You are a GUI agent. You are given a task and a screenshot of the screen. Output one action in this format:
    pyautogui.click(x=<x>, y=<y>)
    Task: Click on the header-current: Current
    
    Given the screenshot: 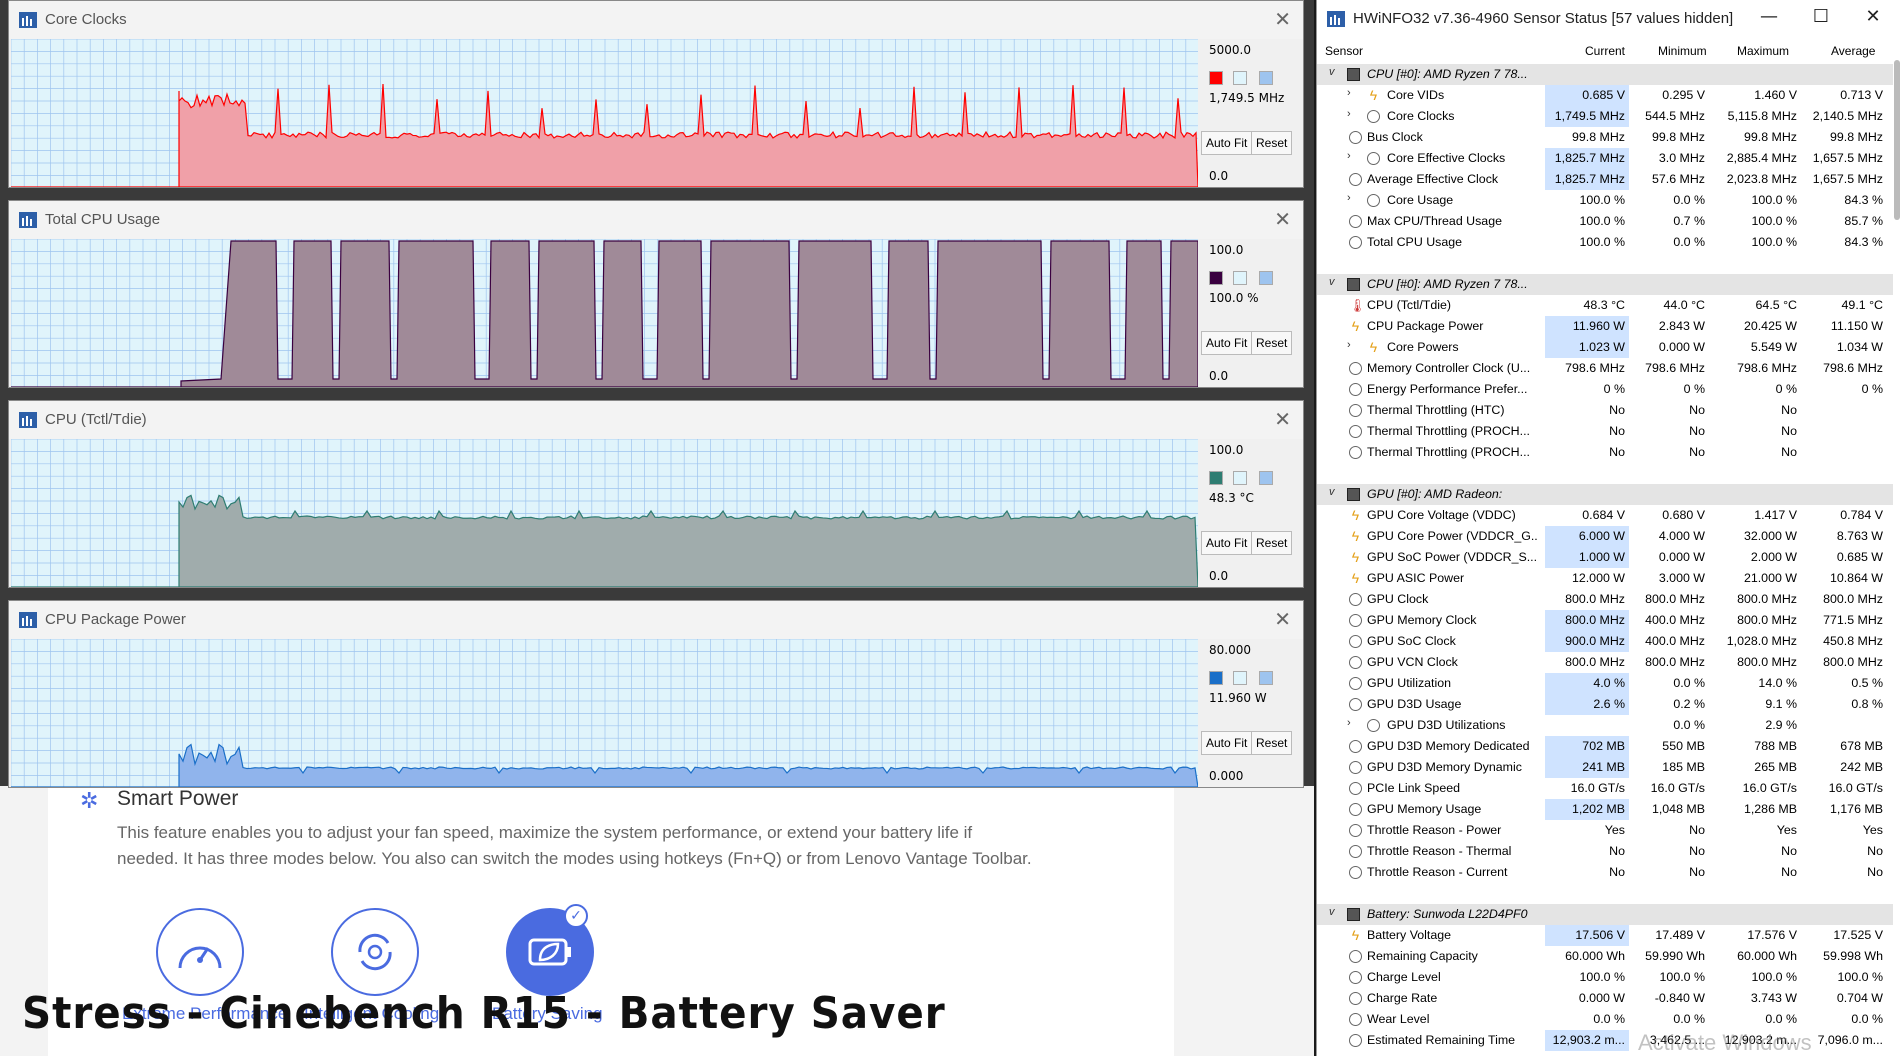 What is the action you would take?
    pyautogui.click(x=1605, y=51)
    